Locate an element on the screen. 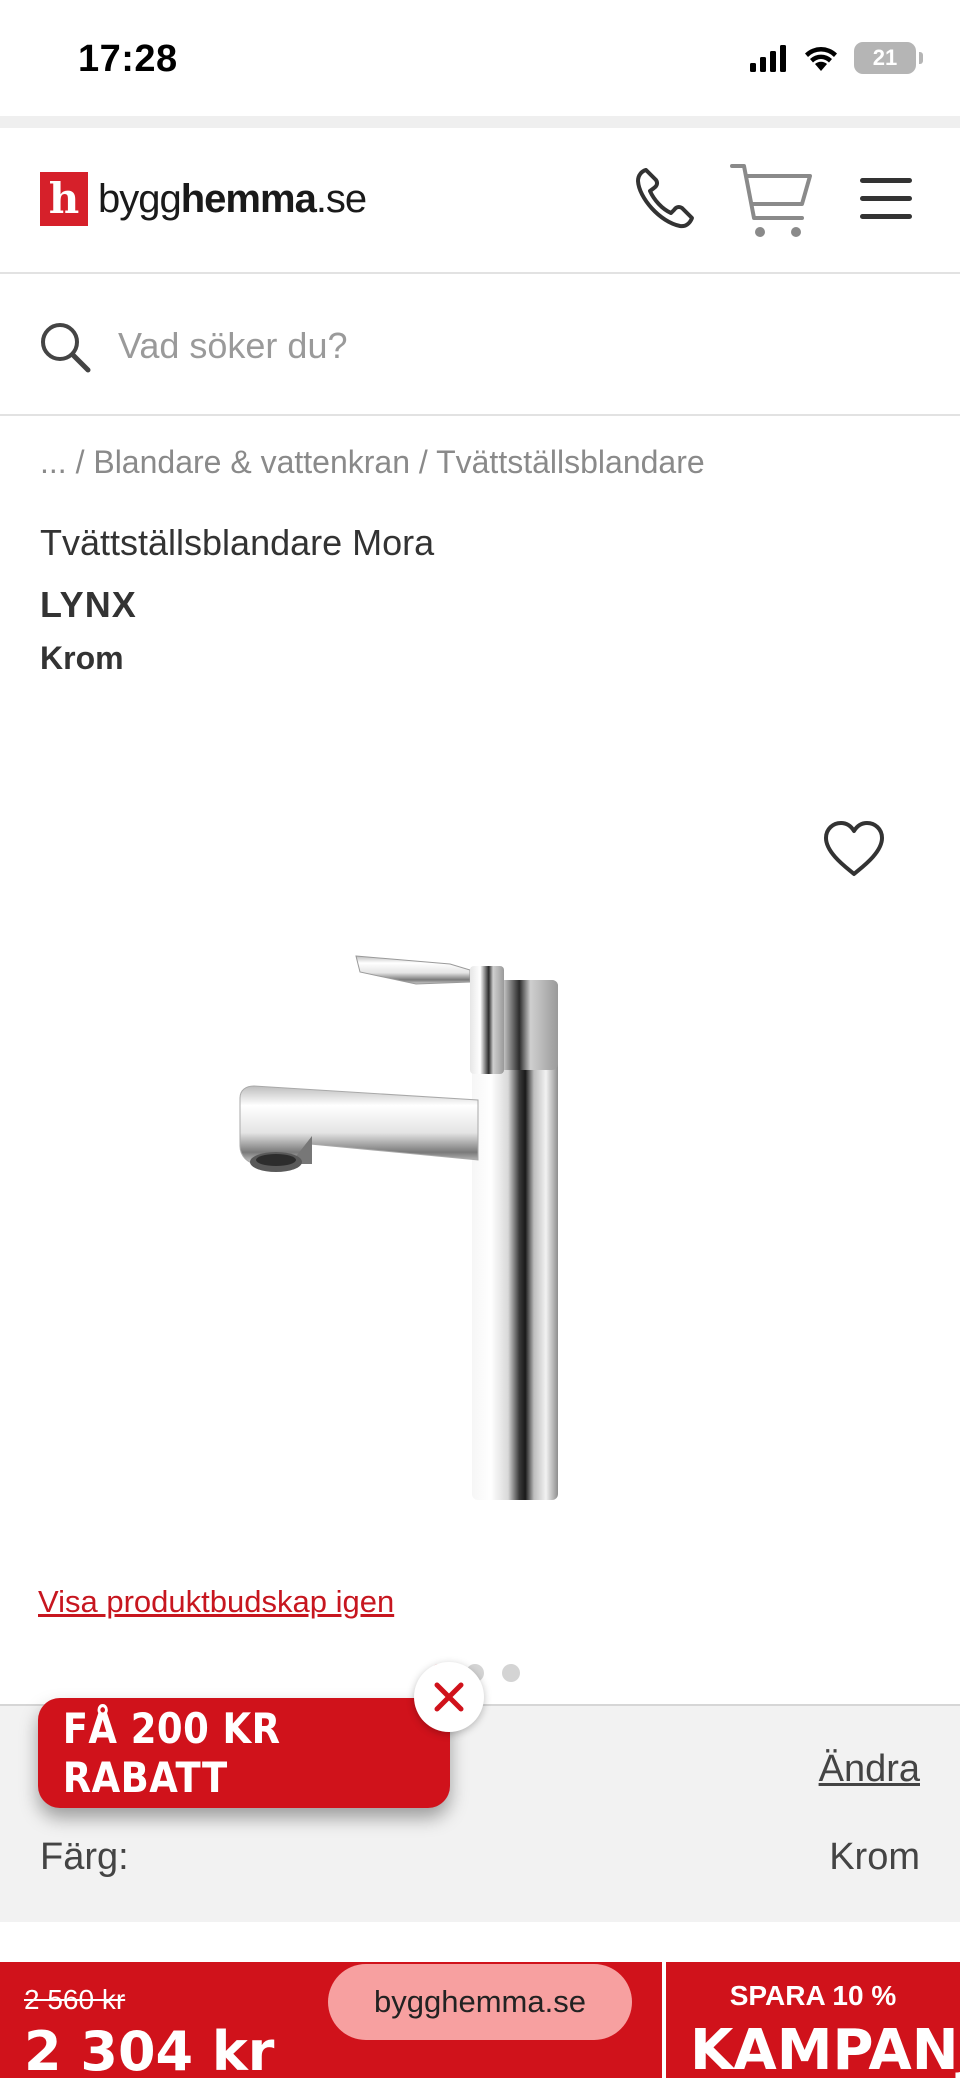 Image resolution: width=960 pixels, height=2078 pixels. logo-mark: h is located at coordinates (64, 199).